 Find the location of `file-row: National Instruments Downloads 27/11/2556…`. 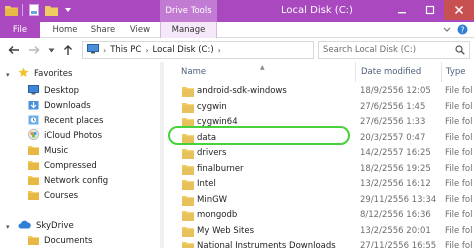

file-row: National Instruments Downloads 27/11/2556… is located at coordinates (321, 243).